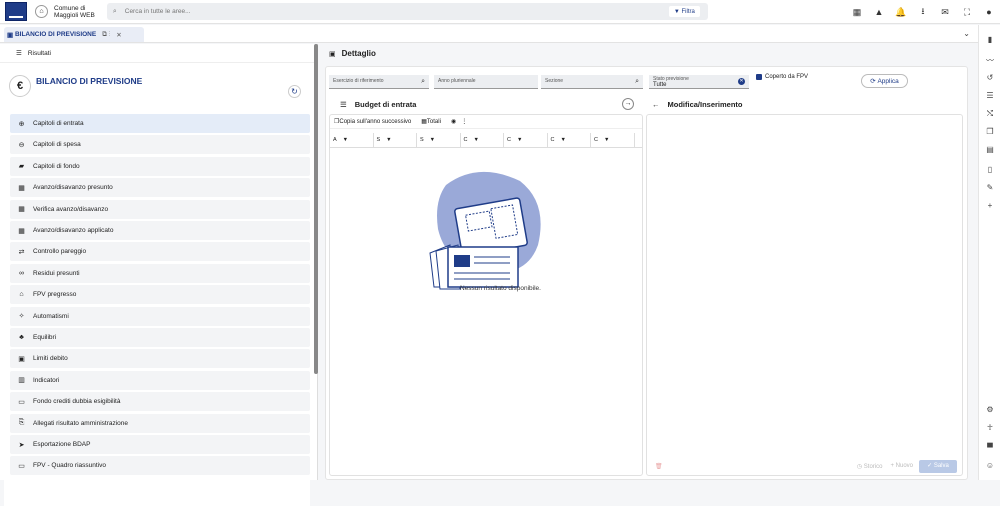 The width and height of the screenshot is (1000, 506). Describe the element at coordinates (989, 114) in the screenshot. I see `shuffle-icon: ⤭` at that location.